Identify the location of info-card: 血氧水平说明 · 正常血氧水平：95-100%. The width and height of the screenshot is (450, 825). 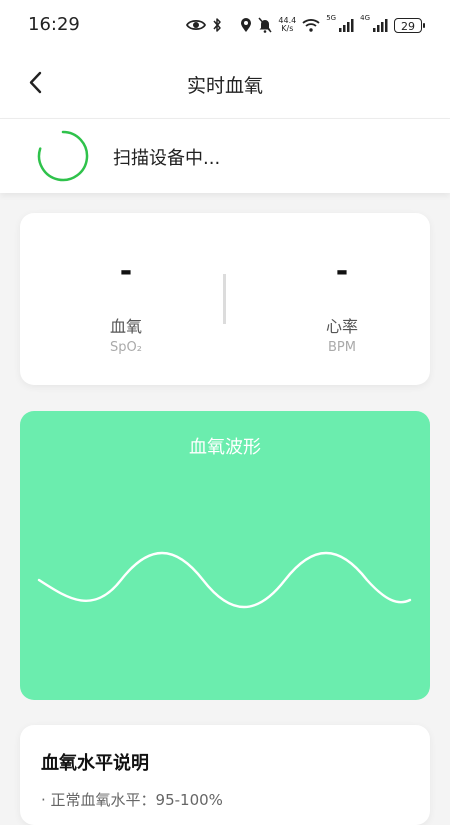
(225, 775).